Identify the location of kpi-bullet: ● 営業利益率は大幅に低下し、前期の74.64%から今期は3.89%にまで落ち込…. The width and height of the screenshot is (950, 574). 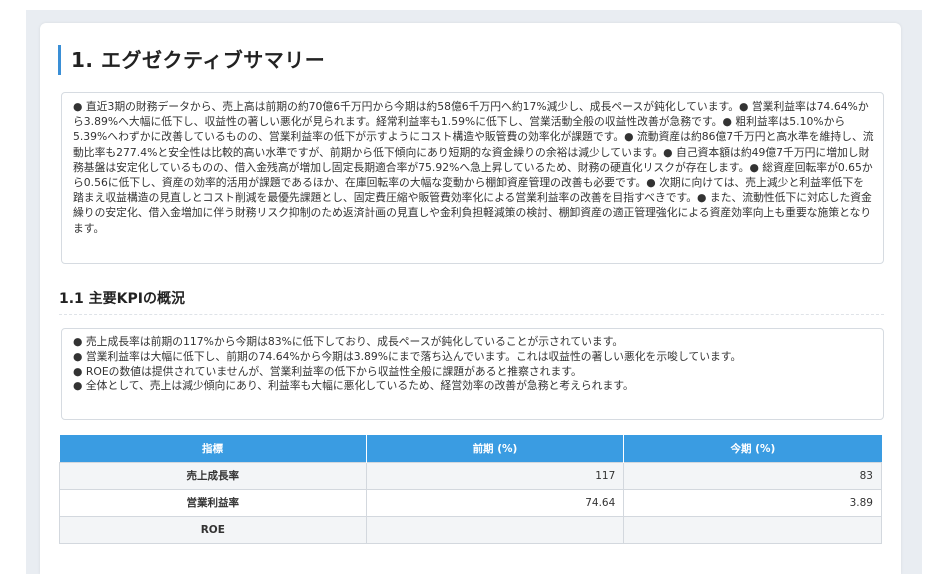
(407, 356).